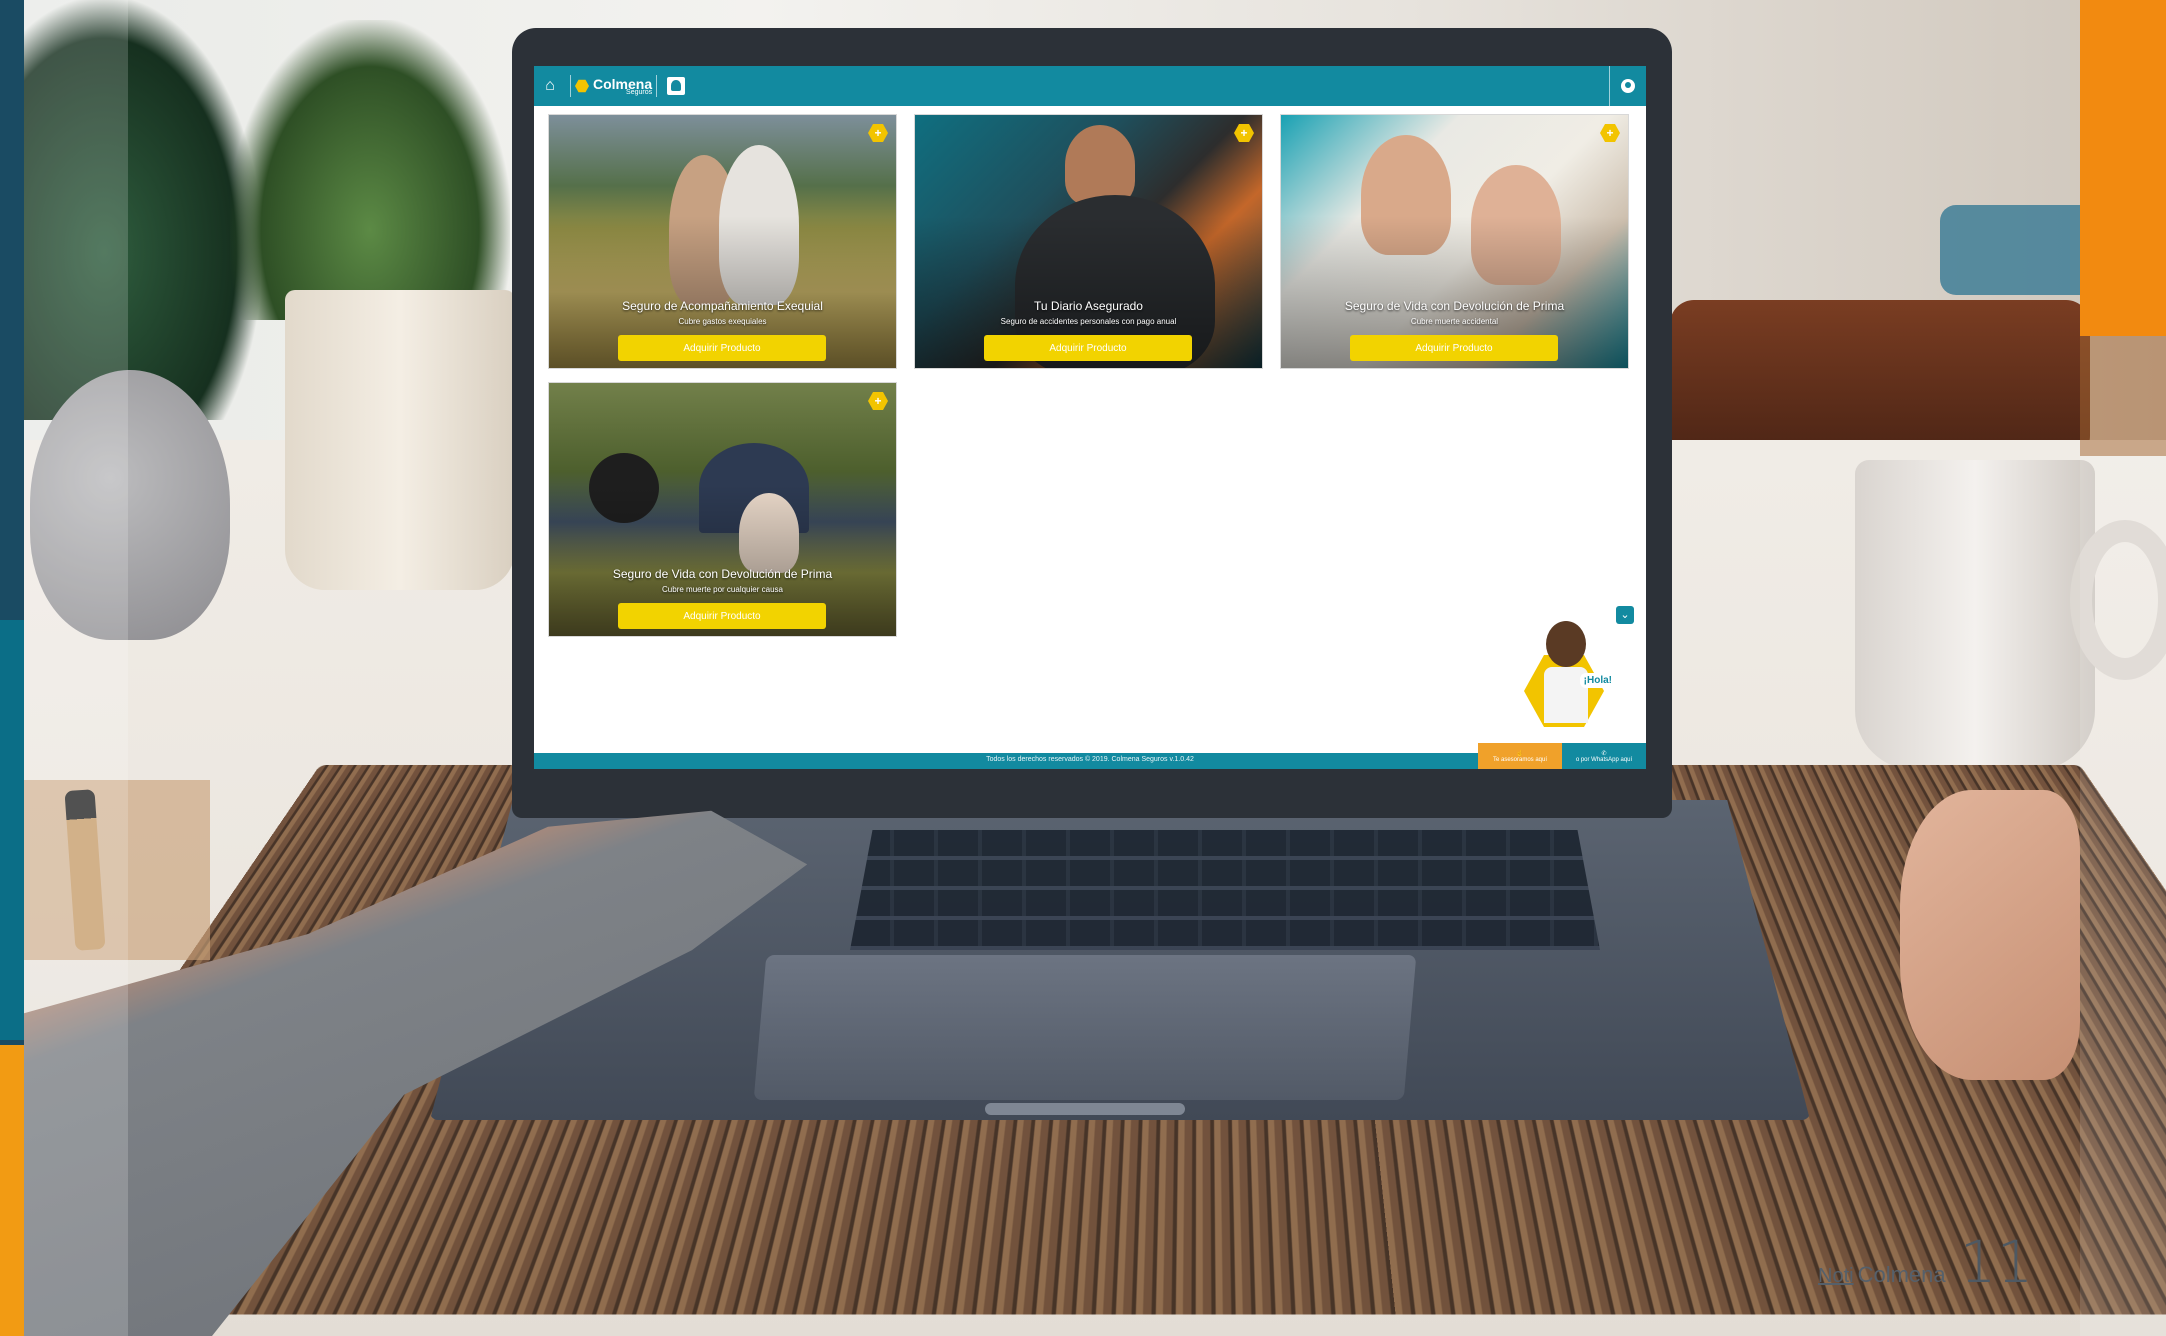 This screenshot has width=2166, height=1336. I want to click on laptop-front-notch, so click(1085, 1109).